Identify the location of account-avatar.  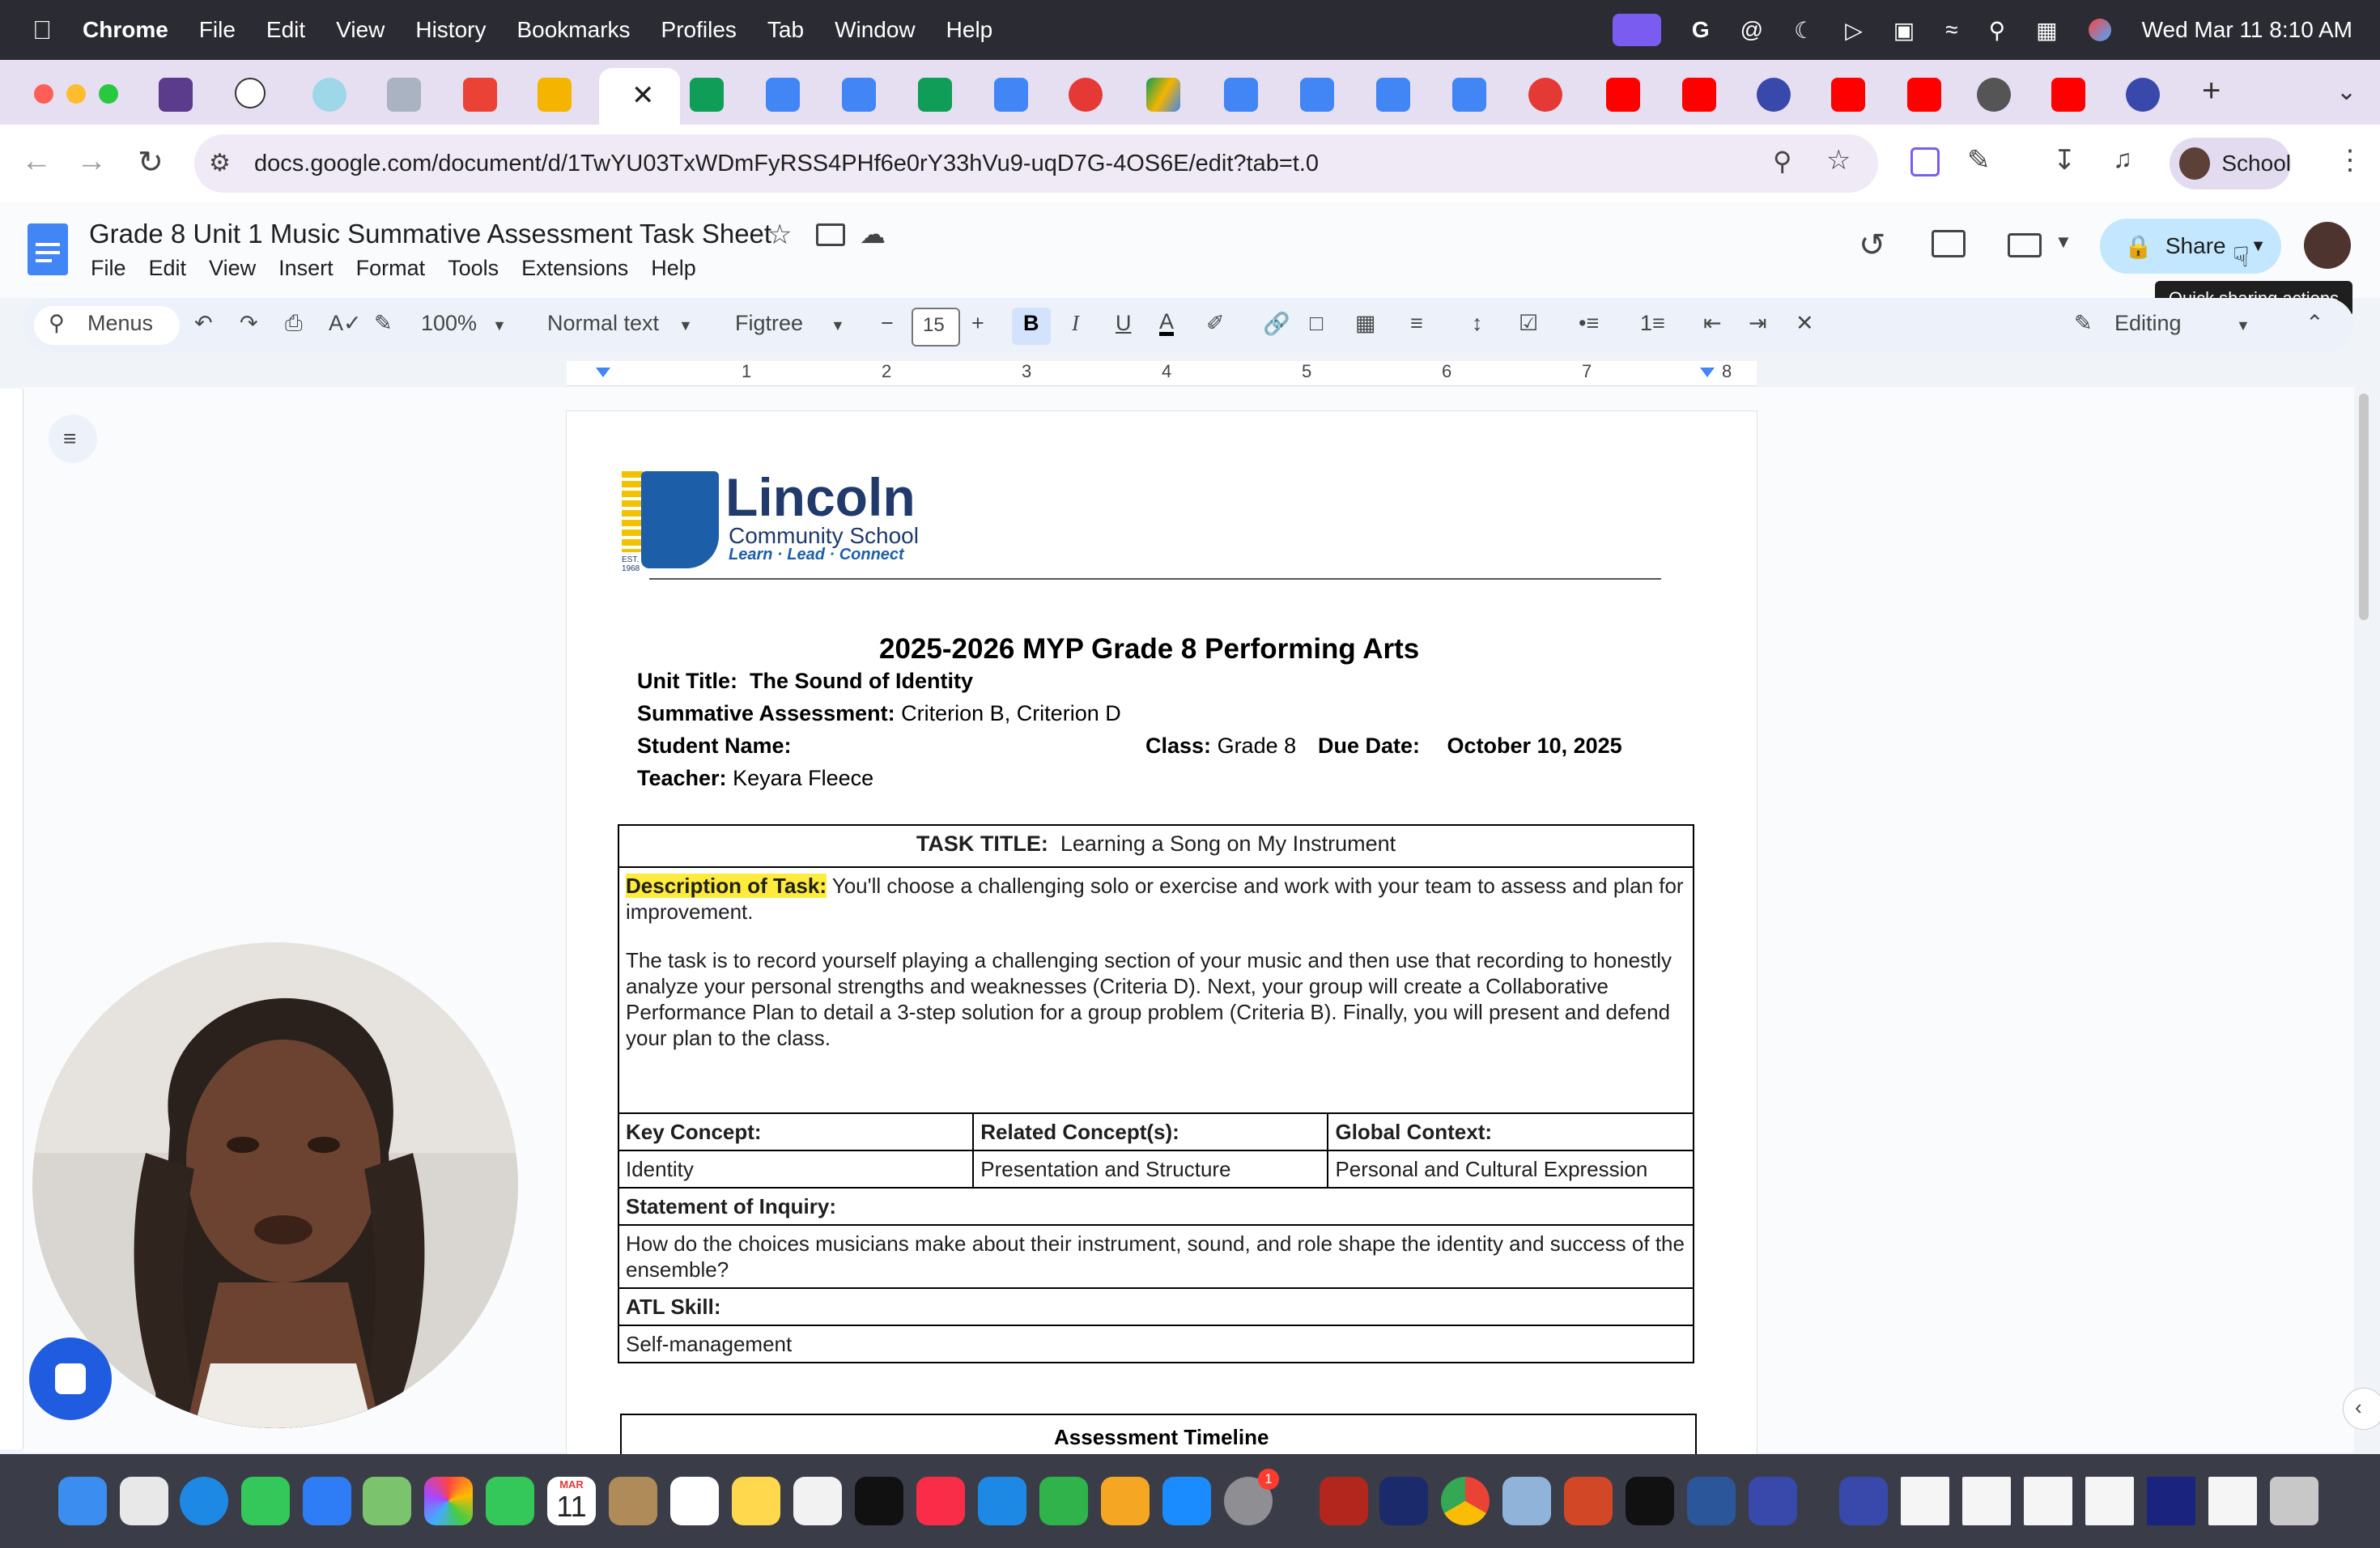
(2328, 245).